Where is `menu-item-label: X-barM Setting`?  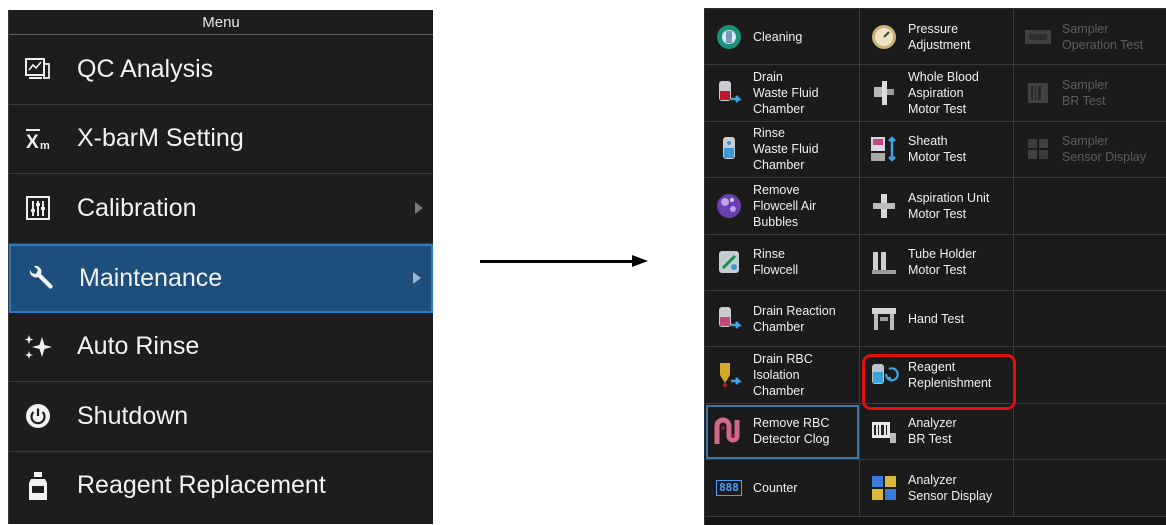 menu-item-label: X-barM Setting is located at coordinates (160, 138).